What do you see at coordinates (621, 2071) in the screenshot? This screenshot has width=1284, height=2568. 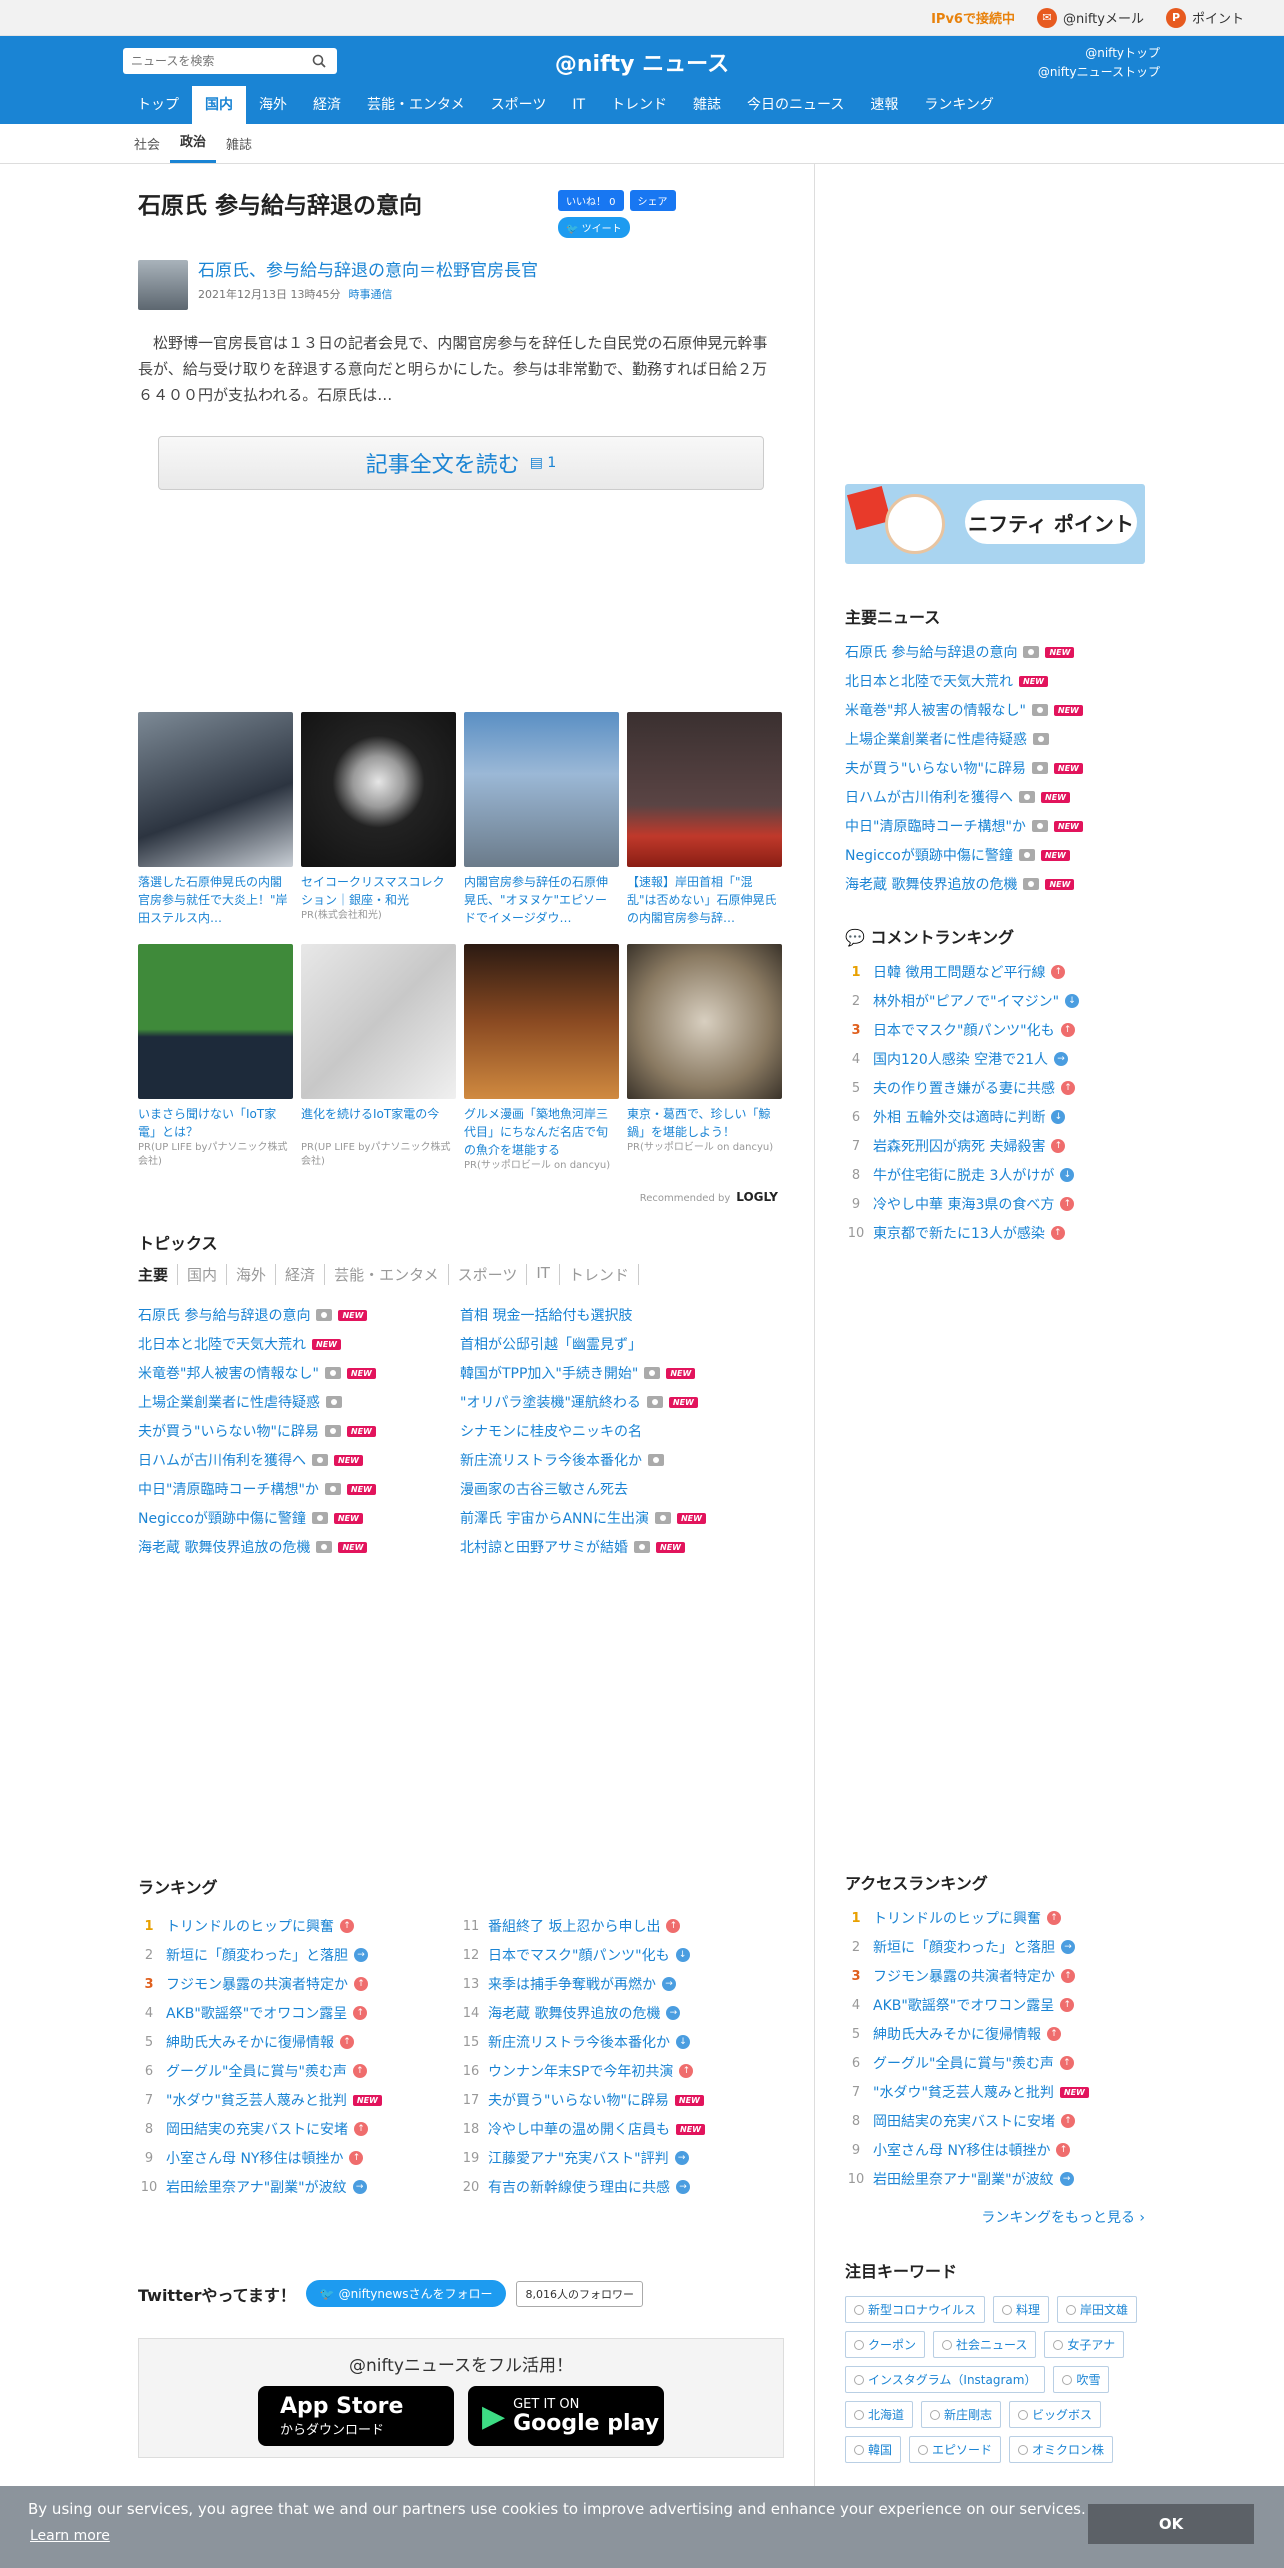 I see `ranking-item: 16 ウンナン年末SPで今年初共演 ↑` at bounding box center [621, 2071].